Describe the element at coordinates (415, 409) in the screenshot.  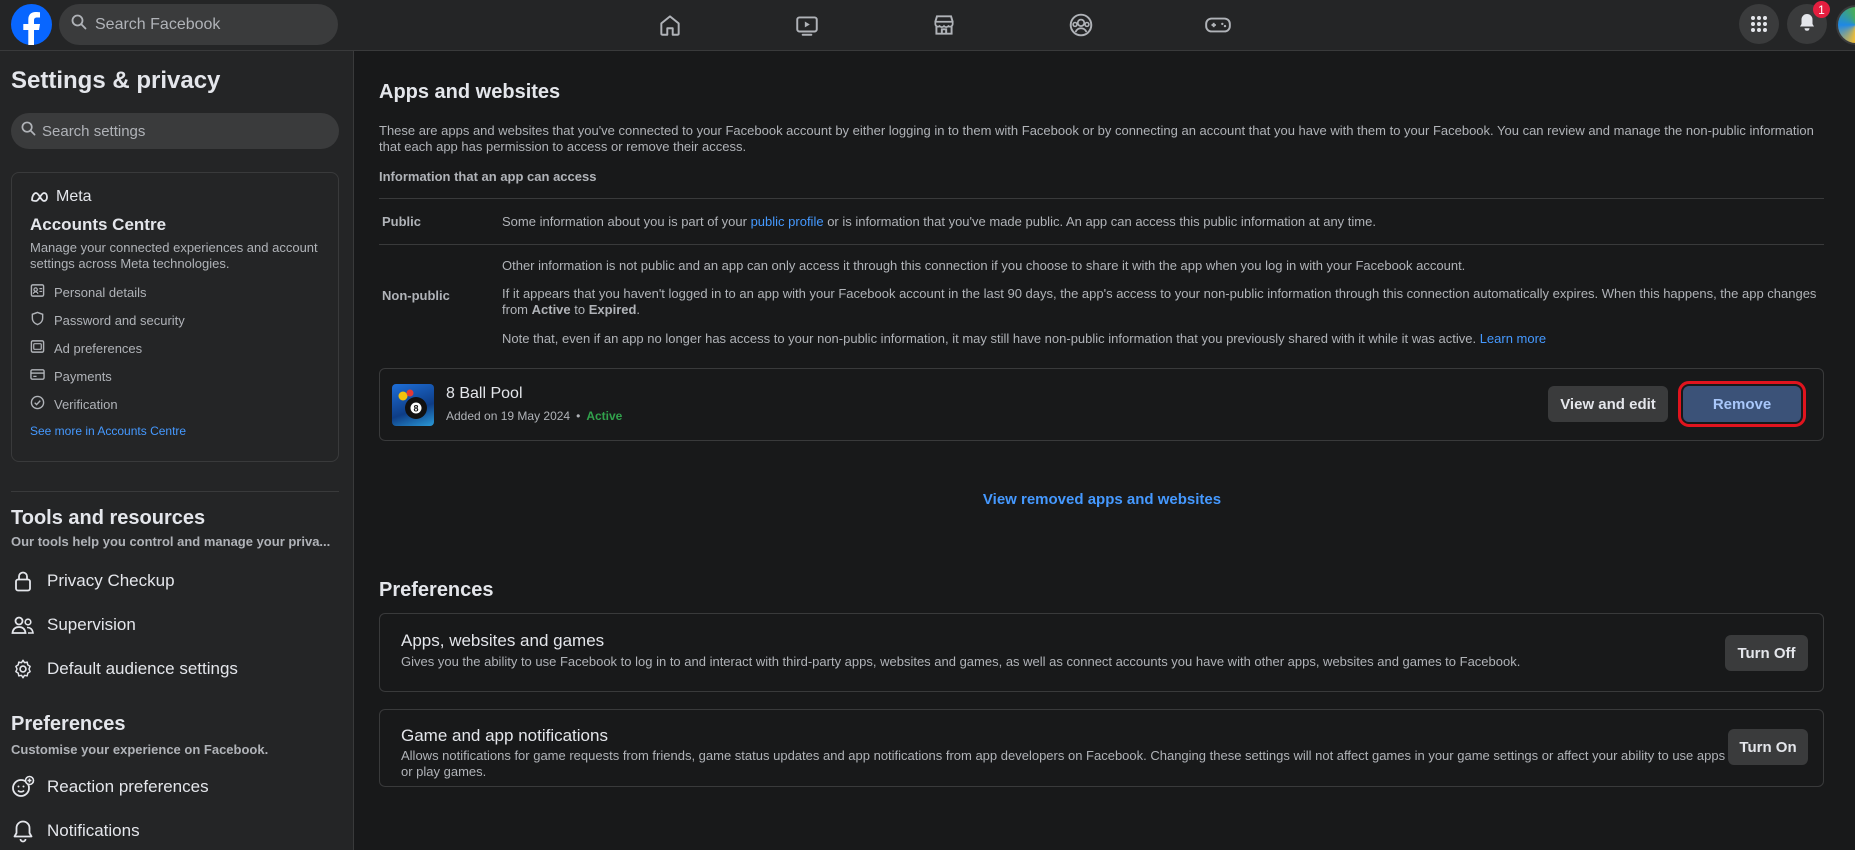
I see `svg-text: 8` at that location.